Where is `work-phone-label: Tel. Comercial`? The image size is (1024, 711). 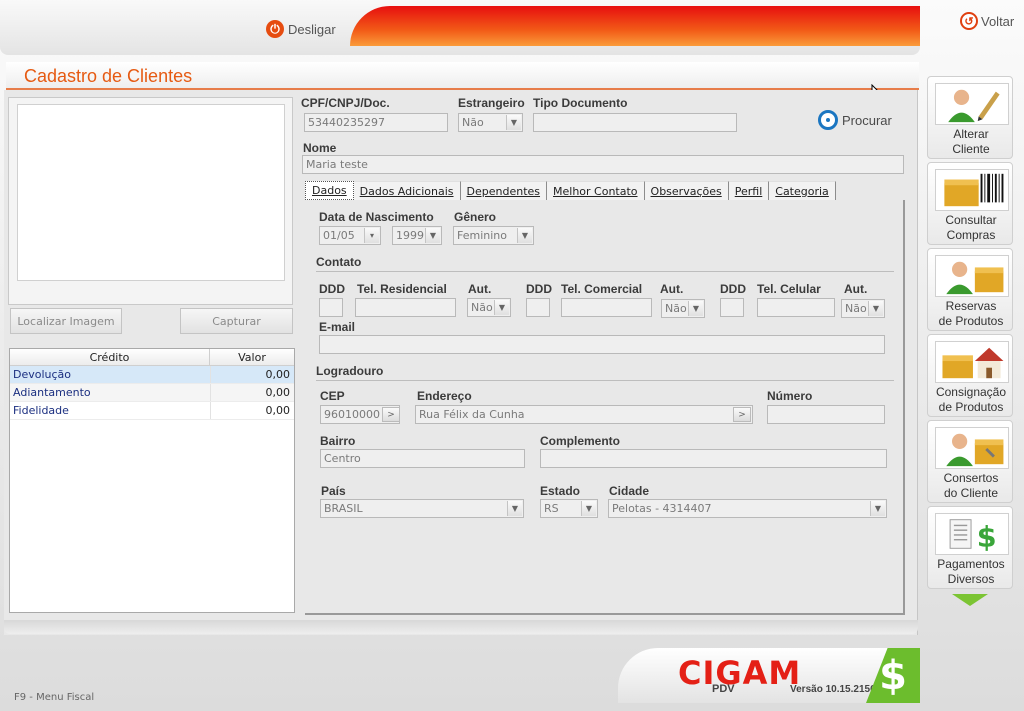 work-phone-label: Tel. Comercial is located at coordinates (602, 289).